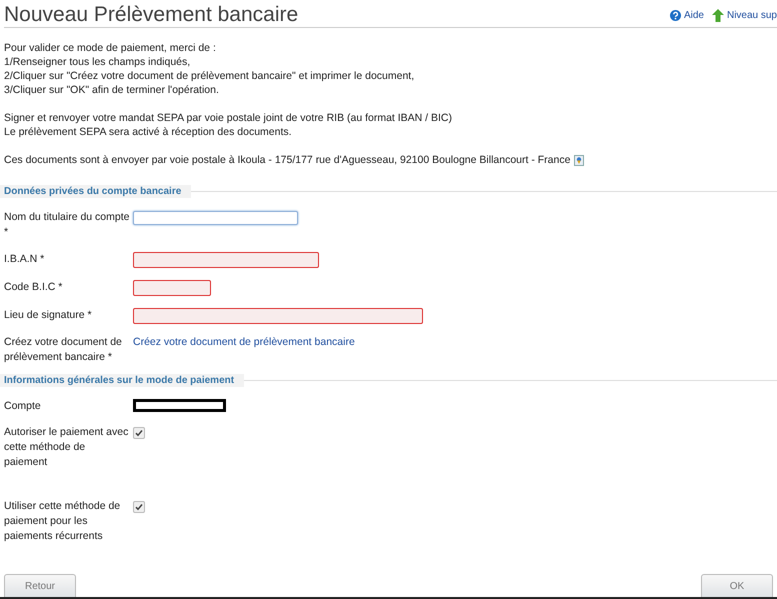  Describe the element at coordinates (151, 15) in the screenshot. I see `page-title: Nouveau Prélèvement bancaire` at that location.